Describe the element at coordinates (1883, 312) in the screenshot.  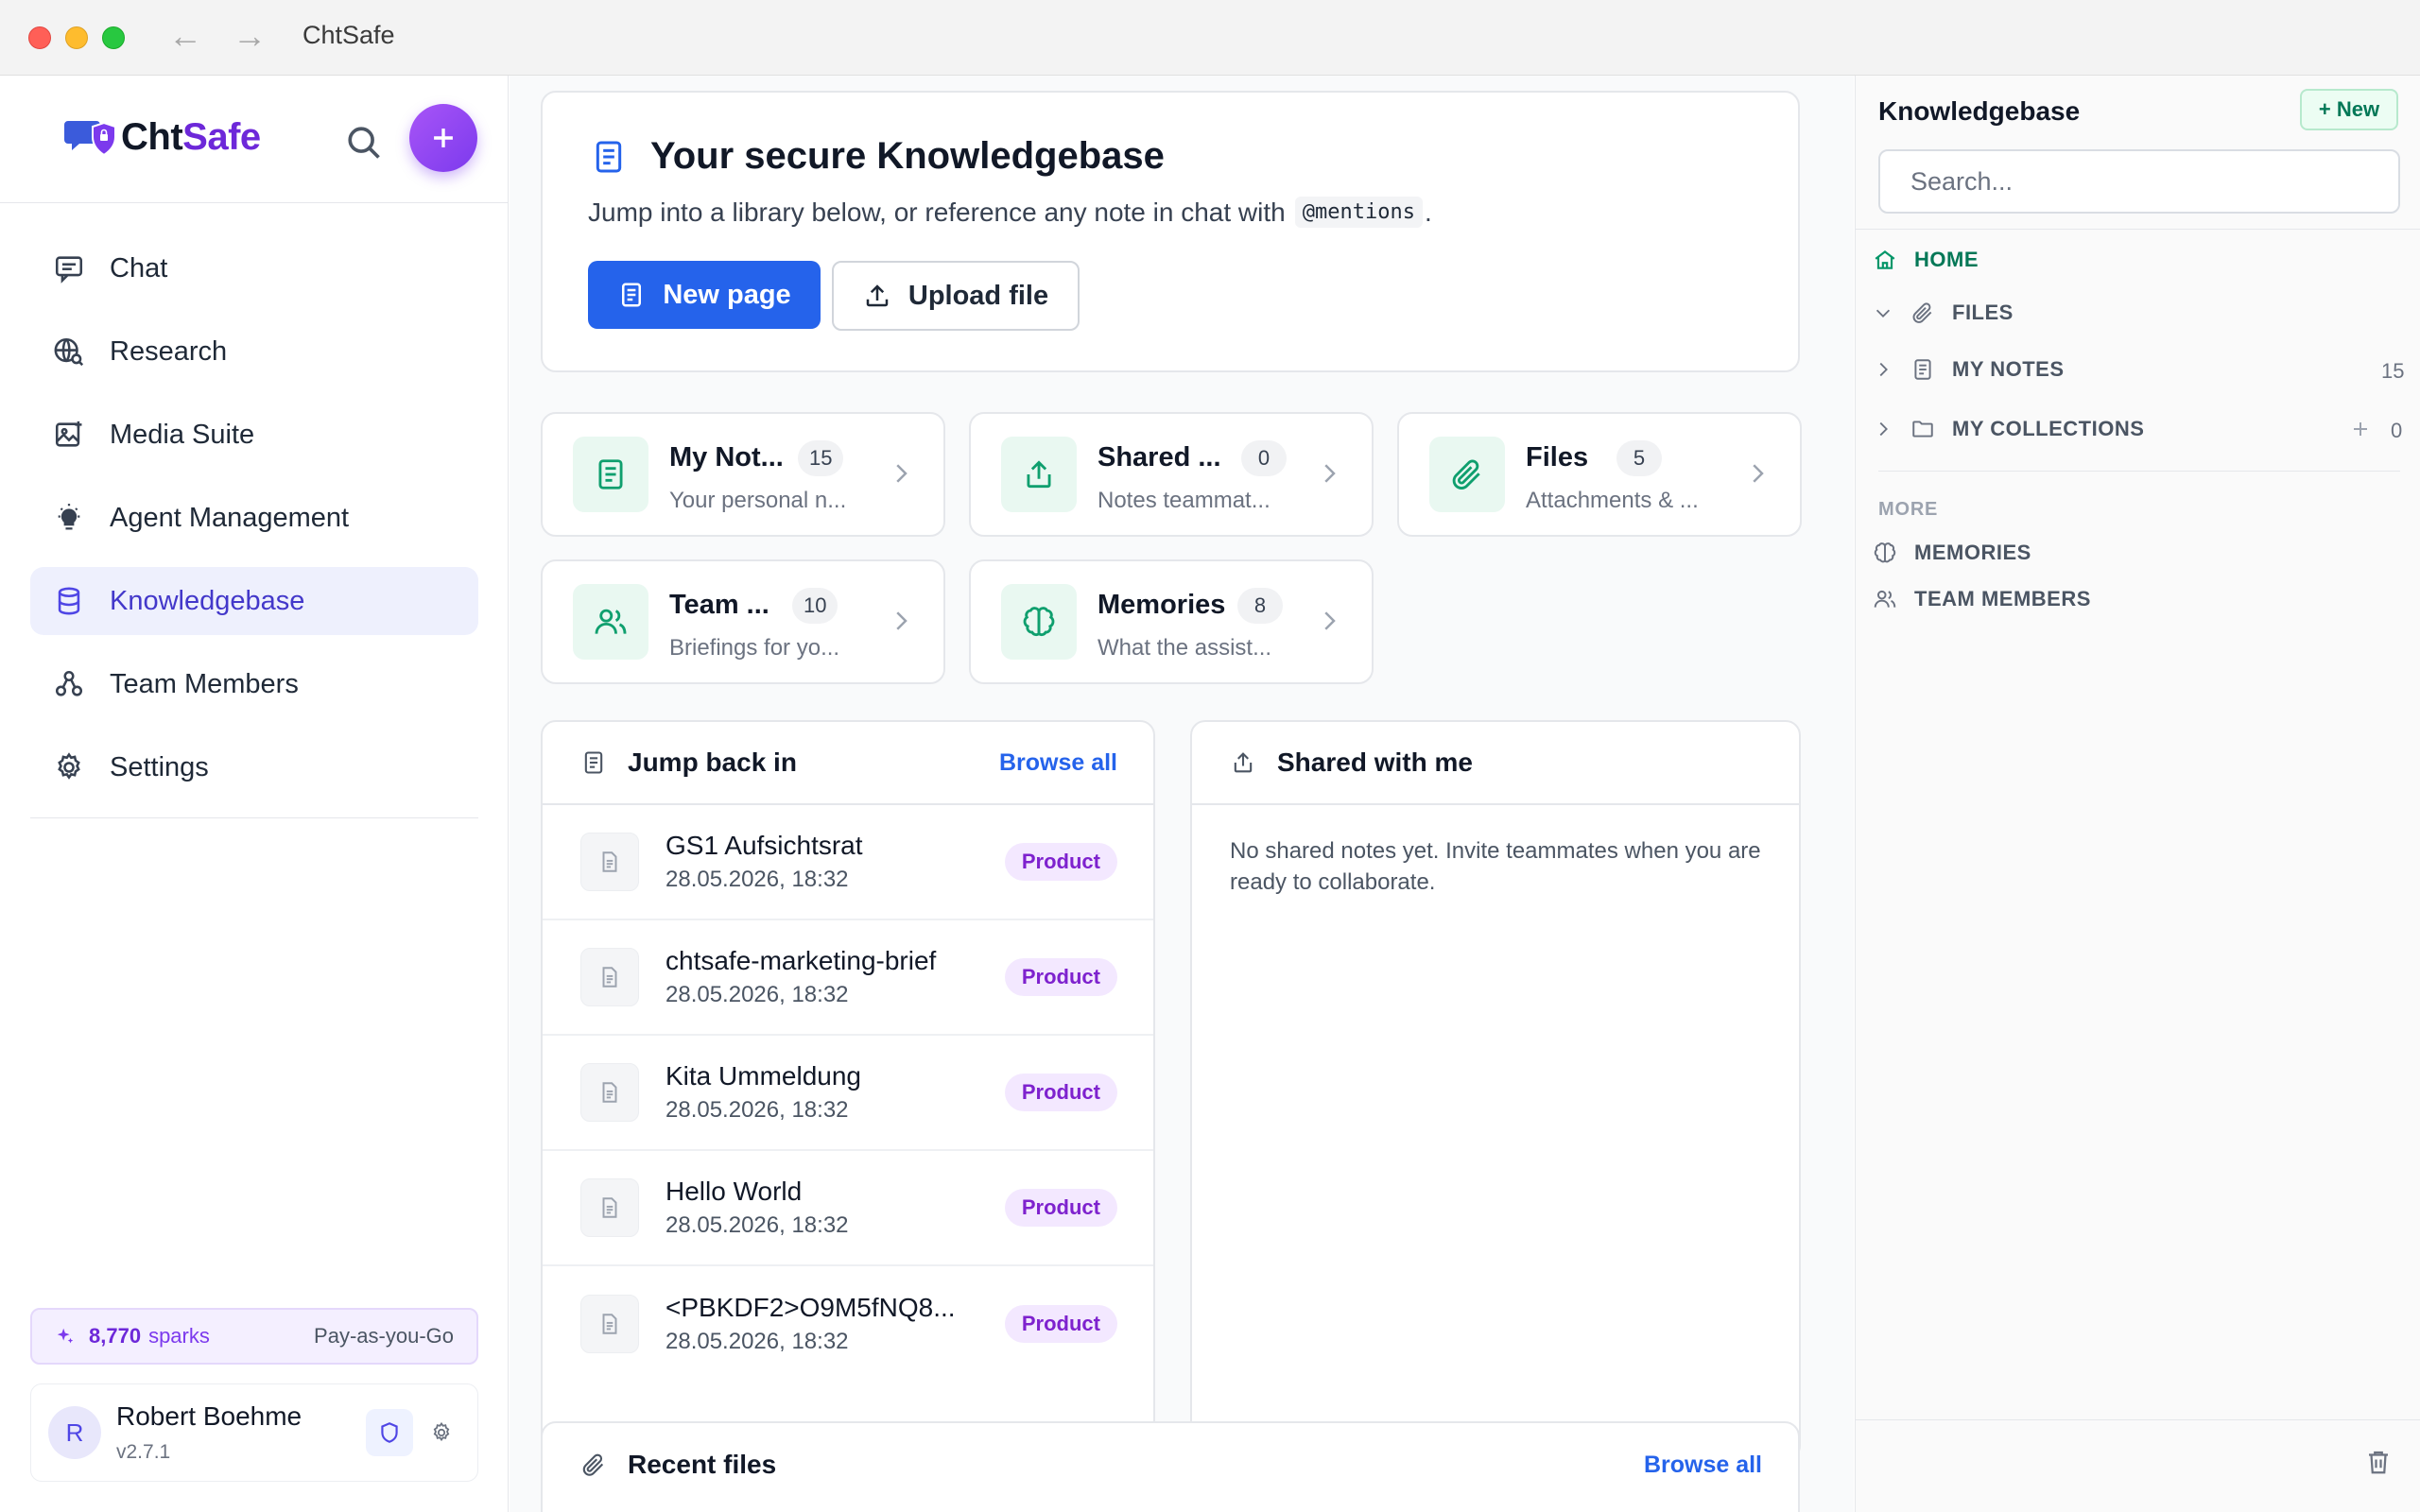
I see `chevron-down-icon` at that location.